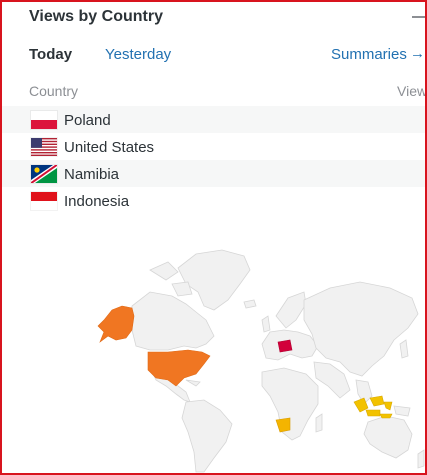 This screenshot has height=475, width=427. Describe the element at coordinates (388, 437) in the screenshot. I see `australia-region` at that location.